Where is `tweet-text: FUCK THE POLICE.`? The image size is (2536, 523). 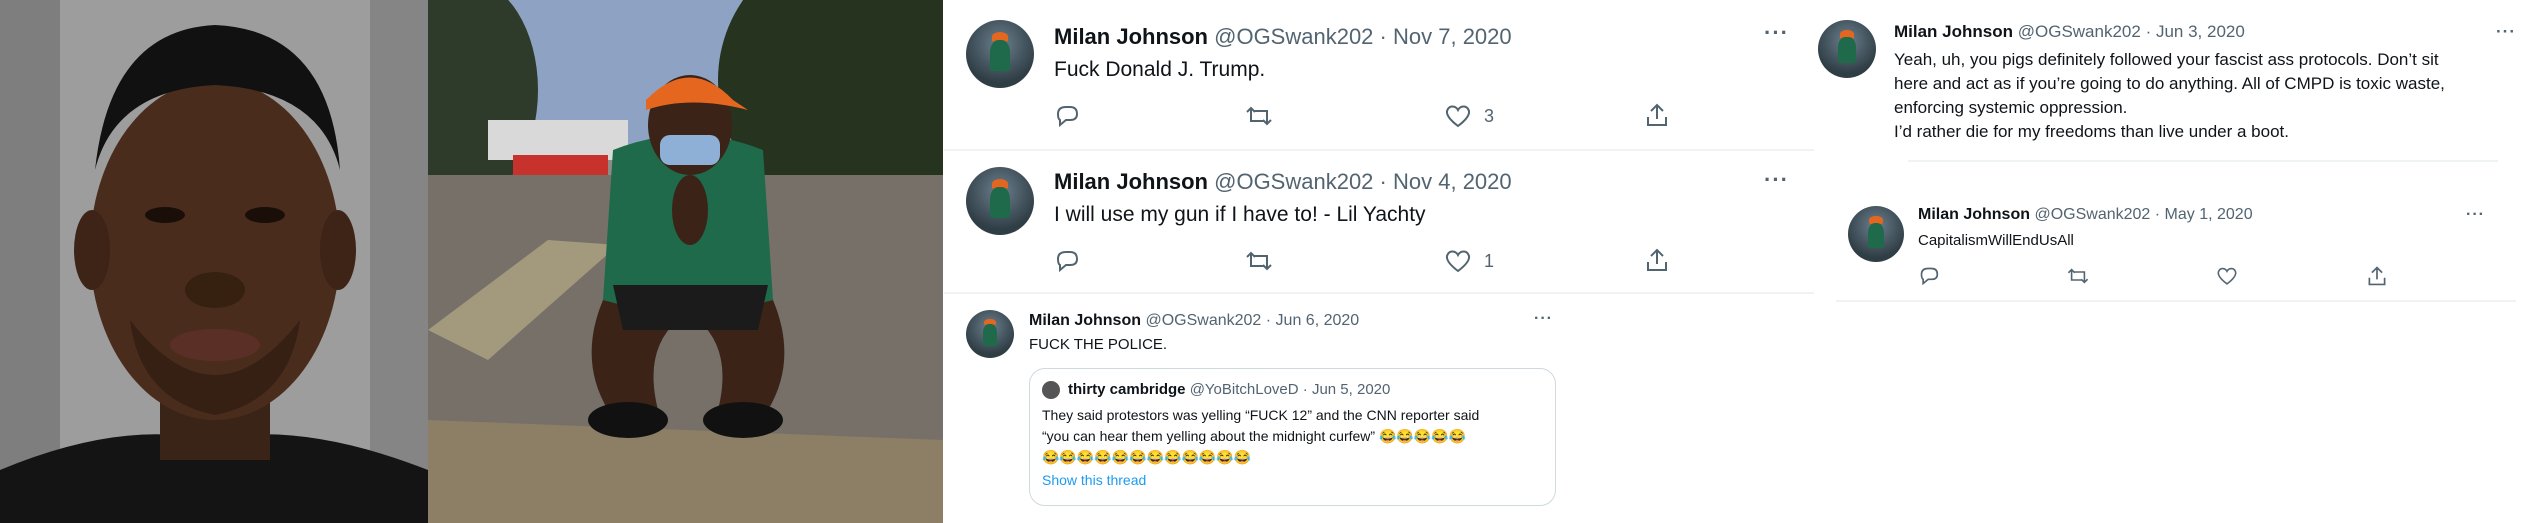 tweet-text: FUCK THE POLICE. is located at coordinates (1098, 344).